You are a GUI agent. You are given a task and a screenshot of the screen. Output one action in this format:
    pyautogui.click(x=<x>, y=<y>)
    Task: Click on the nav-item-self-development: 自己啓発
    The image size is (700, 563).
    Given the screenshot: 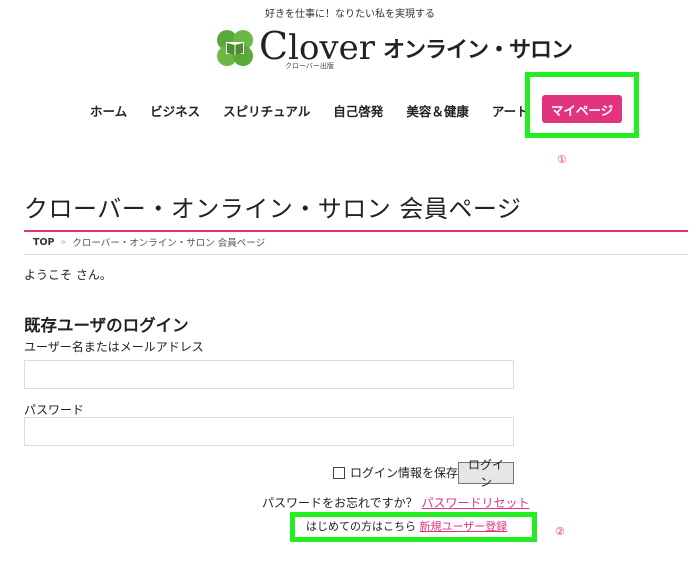 What is the action you would take?
    pyautogui.click(x=358, y=110)
    